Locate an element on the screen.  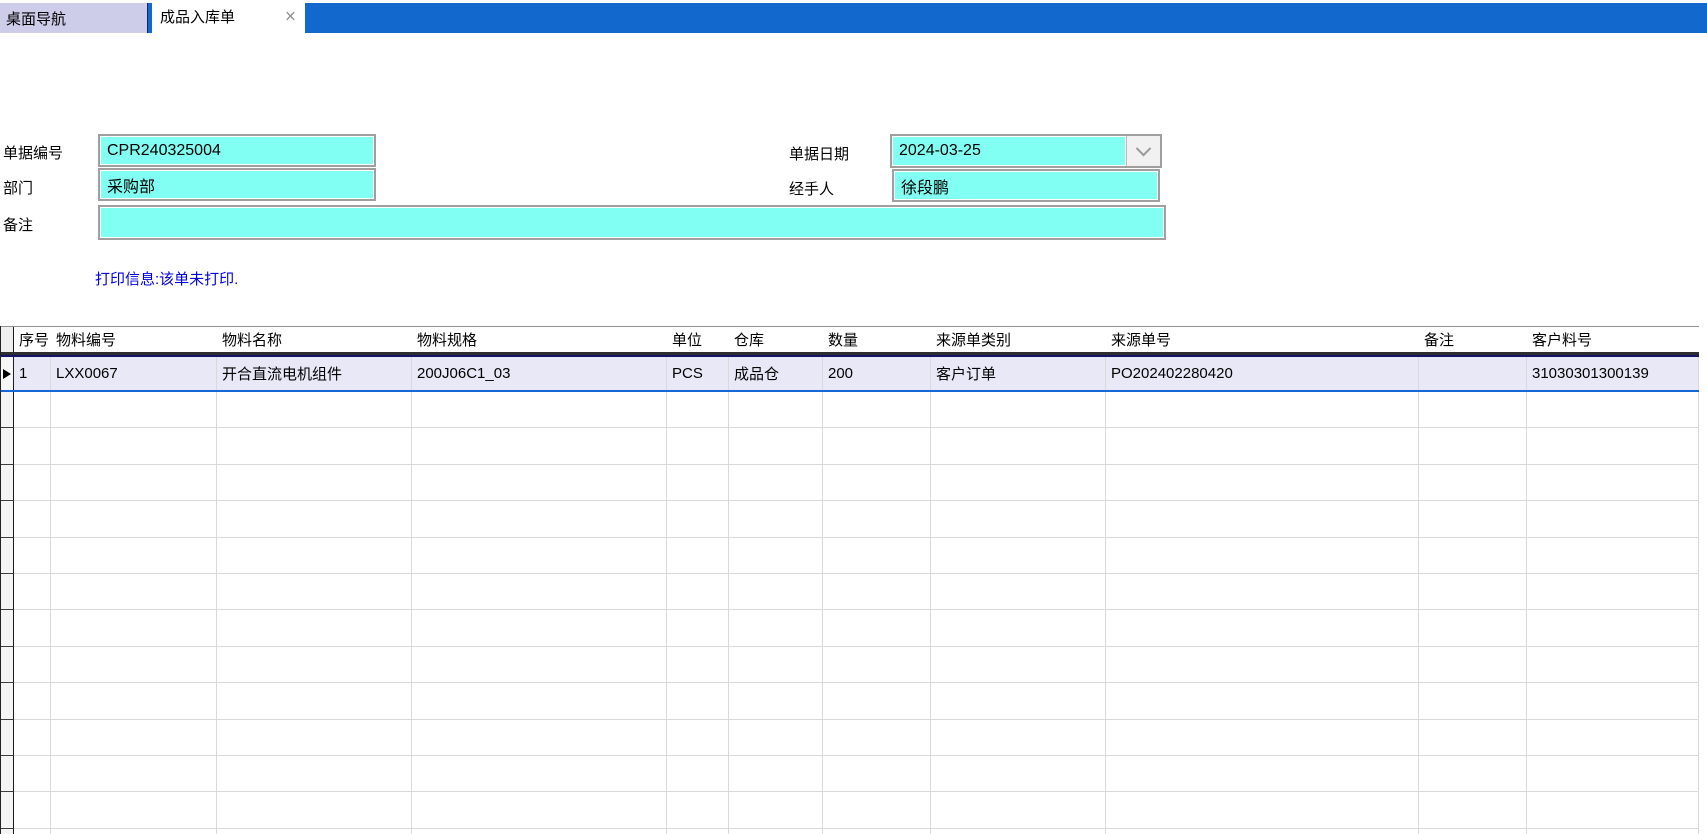
header-remark: 备注 is located at coordinates (1439, 340).